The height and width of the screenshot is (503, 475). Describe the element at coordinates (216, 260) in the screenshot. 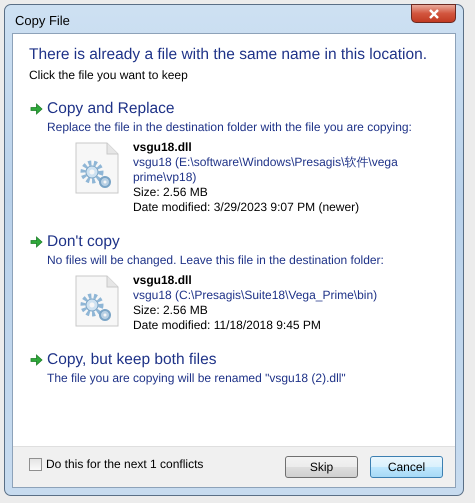

I see `option-description: No files will be changed. Leave this file in the destination folder:` at that location.